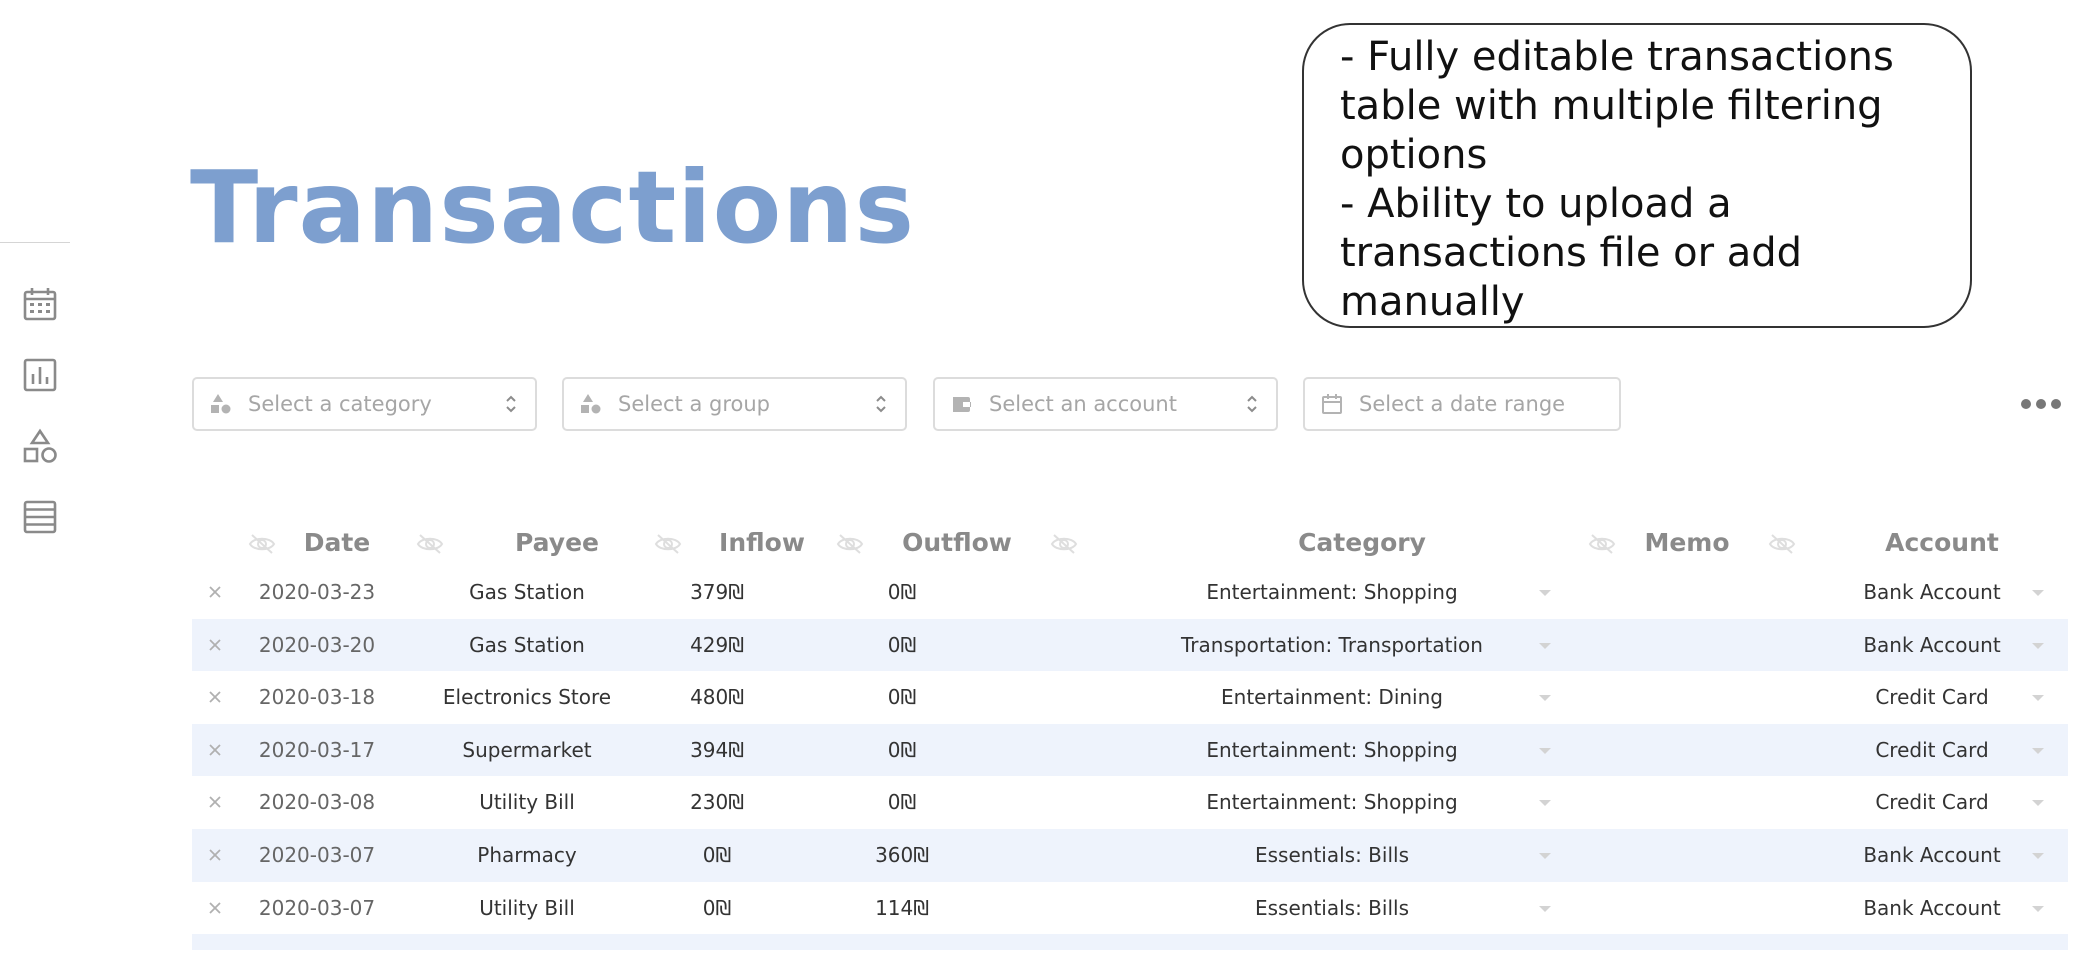  I want to click on column-header-account: Account, so click(1942, 543).